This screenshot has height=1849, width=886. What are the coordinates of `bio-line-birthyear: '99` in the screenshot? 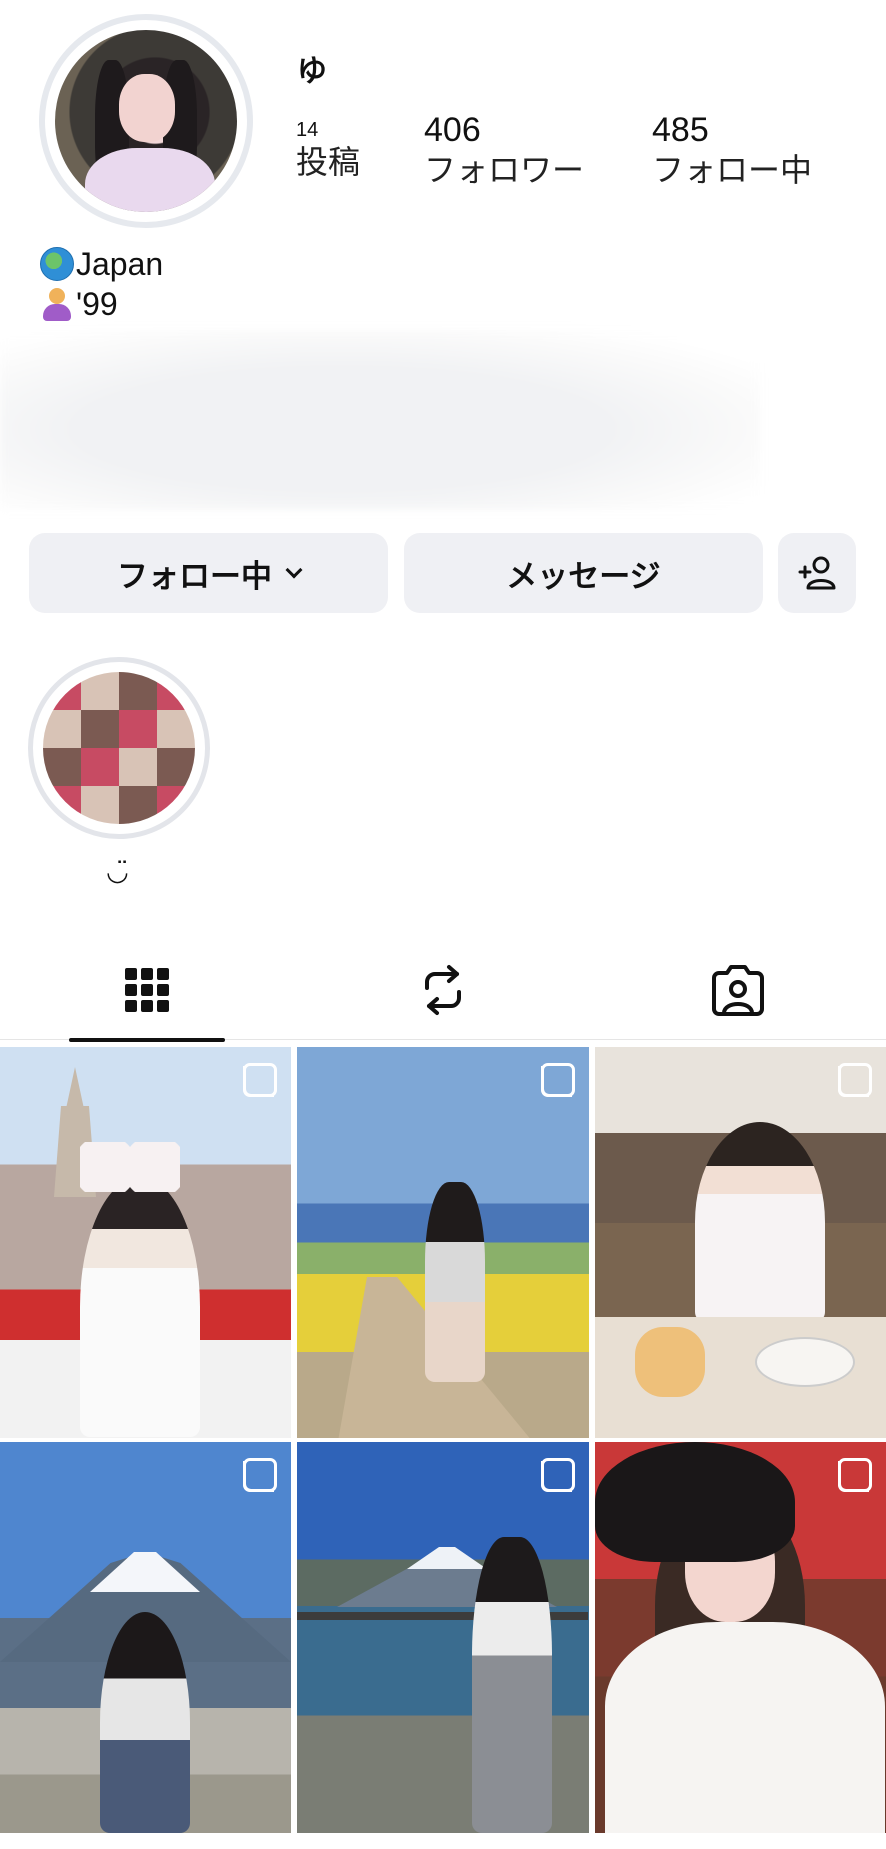 It's located at (101, 304).